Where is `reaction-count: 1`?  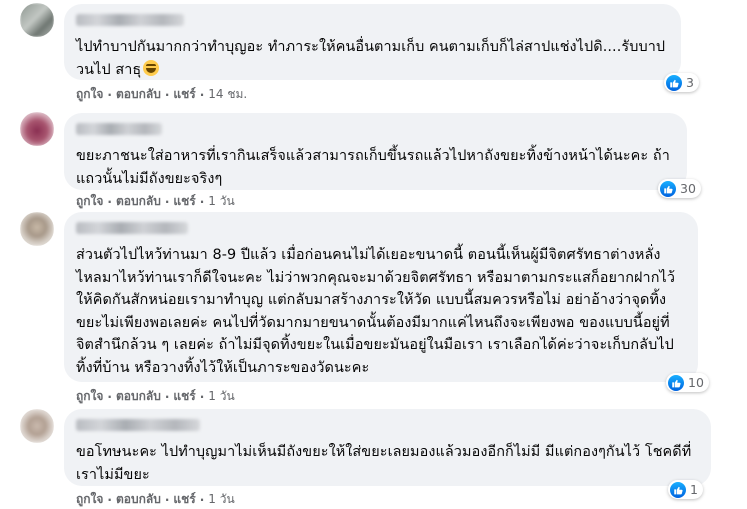
reaction-count: 1 is located at coordinates (685, 489).